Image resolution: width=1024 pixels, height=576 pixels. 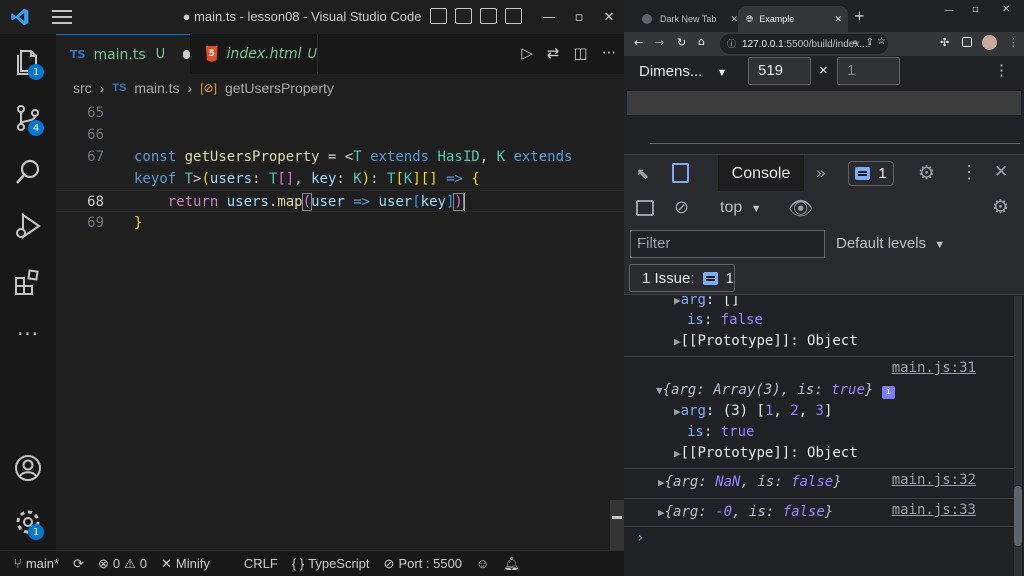 What do you see at coordinates (261, 563) in the screenshot?
I see `eol-indicator: CRLF` at bounding box center [261, 563].